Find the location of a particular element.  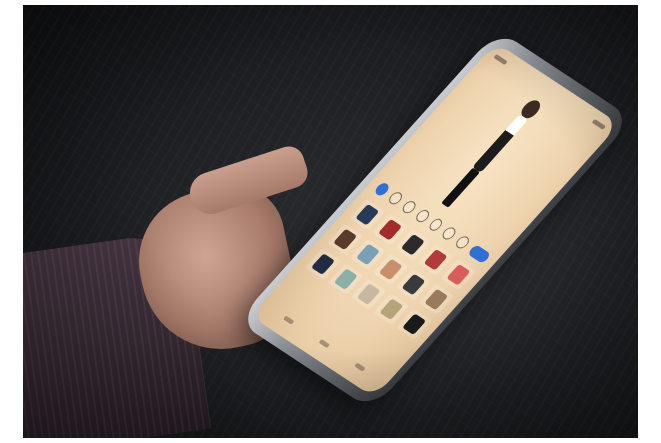

nav-recent is located at coordinates (360, 367).